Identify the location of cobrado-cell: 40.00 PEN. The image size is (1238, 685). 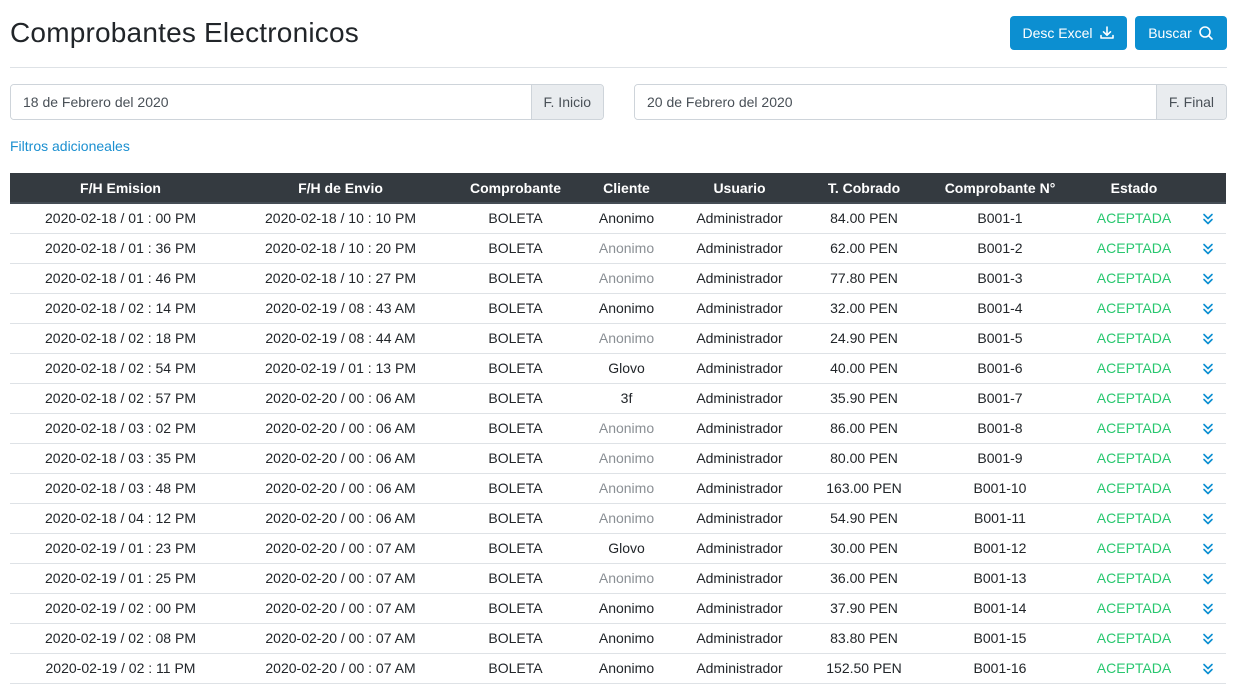
(864, 368).